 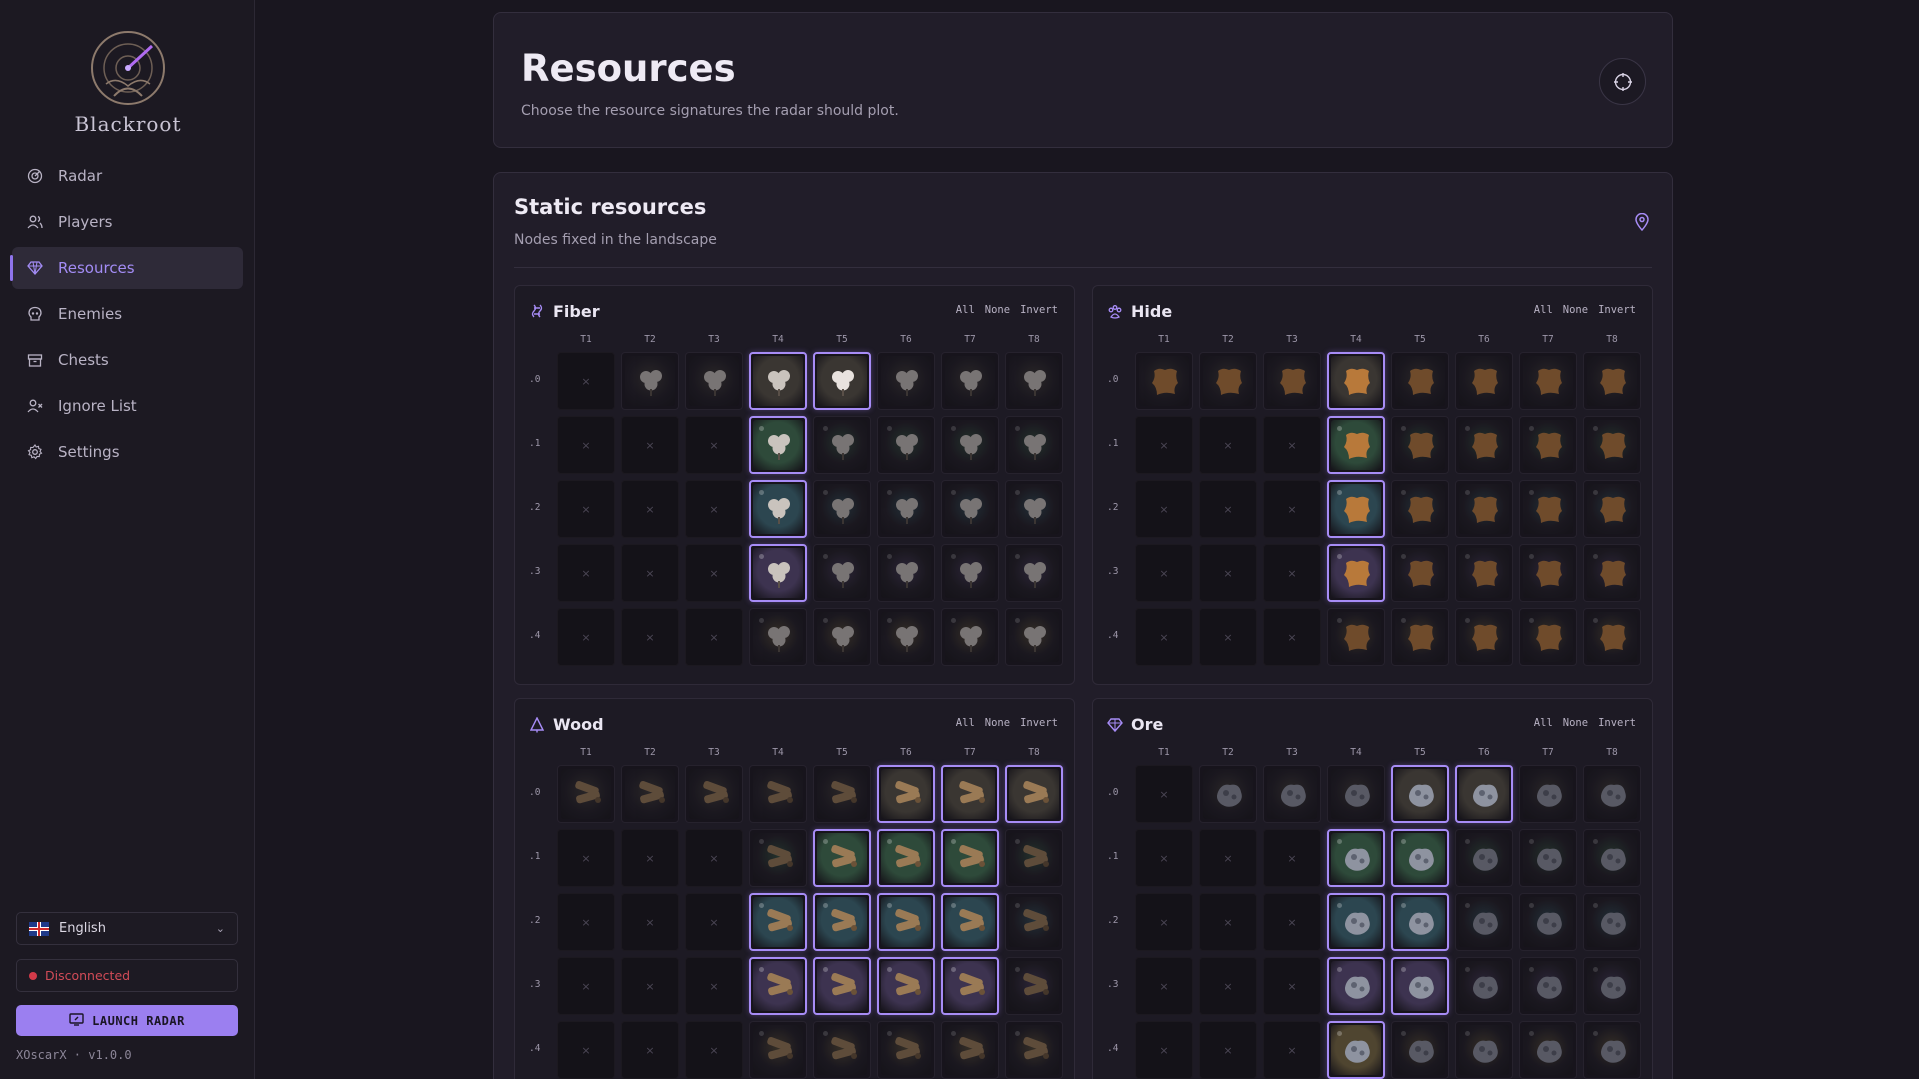 What do you see at coordinates (970, 381) in the screenshot?
I see `fiber-tier-7-enchant-0-toggle` at bounding box center [970, 381].